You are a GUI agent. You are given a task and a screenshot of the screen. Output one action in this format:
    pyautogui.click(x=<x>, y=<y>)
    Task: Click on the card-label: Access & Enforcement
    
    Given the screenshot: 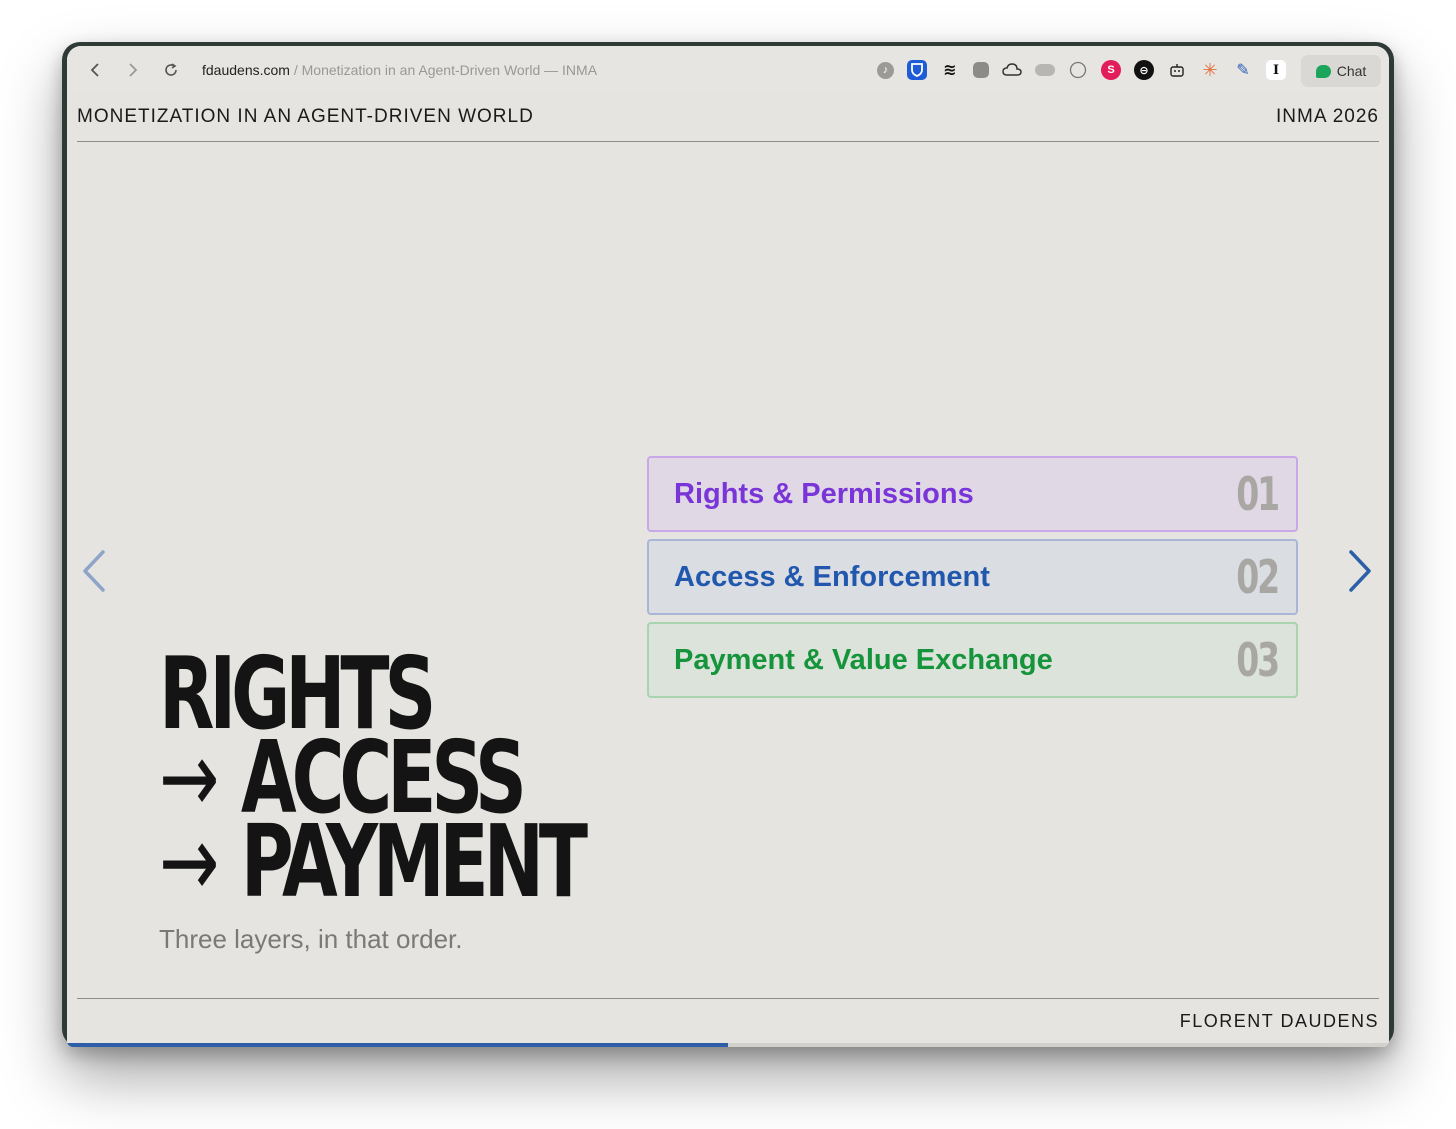 What is the action you would take?
    pyautogui.click(x=832, y=576)
    